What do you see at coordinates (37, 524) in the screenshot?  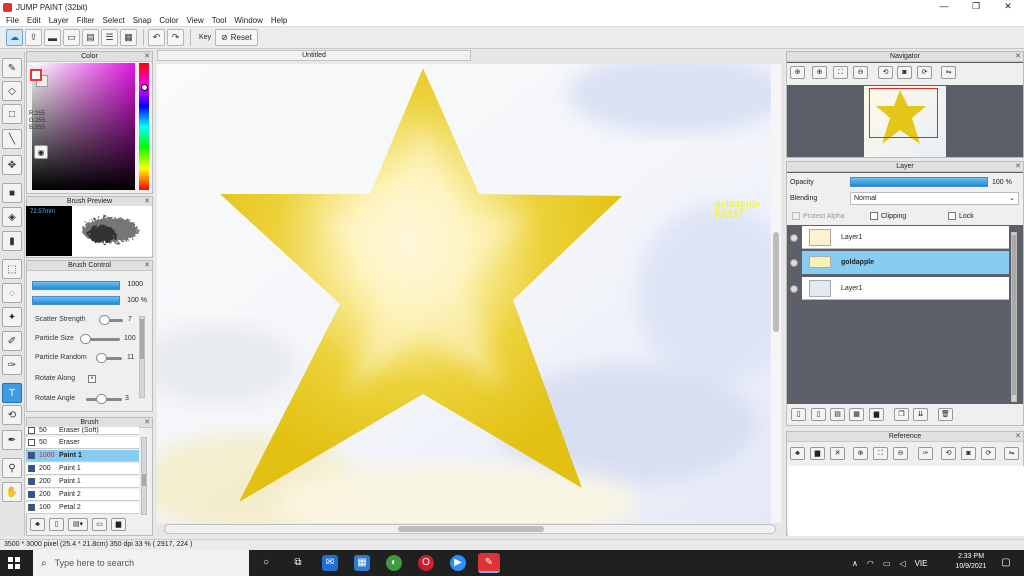 I see `brush-settings-icon: ♣` at bounding box center [37, 524].